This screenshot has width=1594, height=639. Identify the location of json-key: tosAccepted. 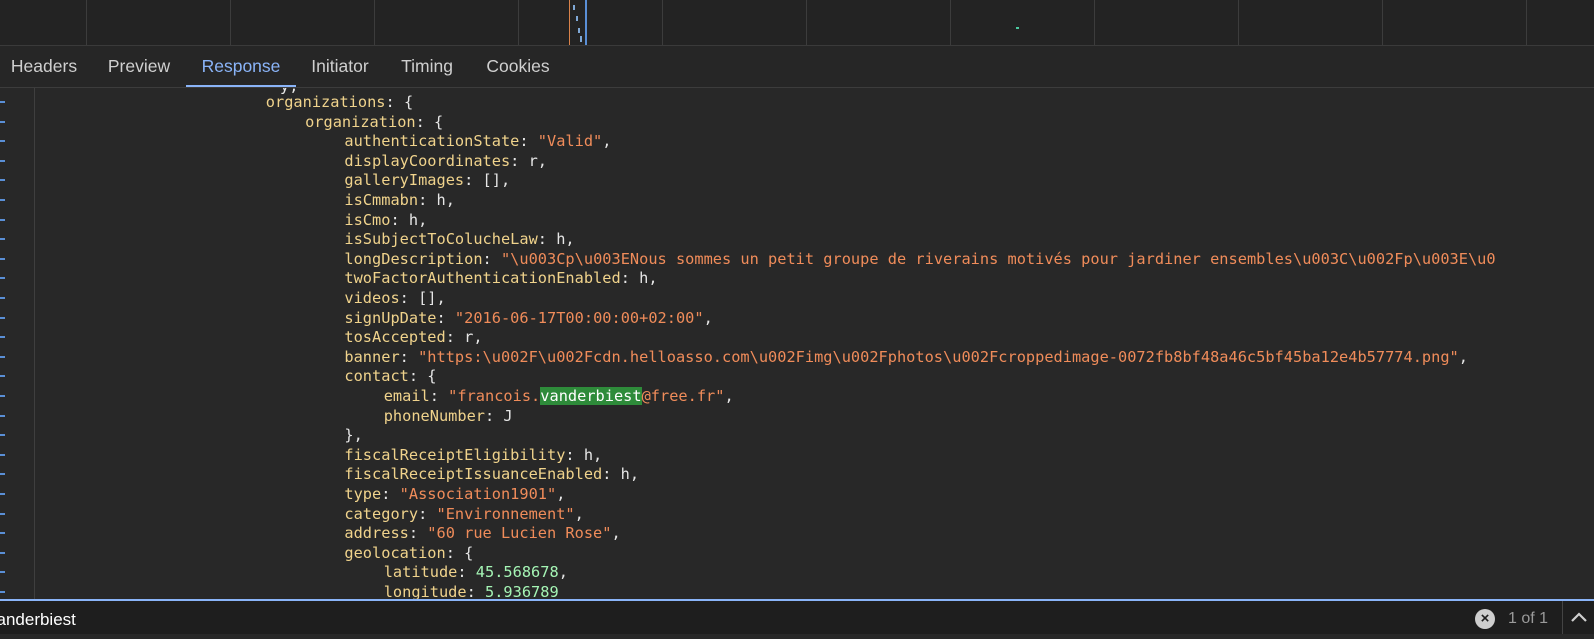
(395, 337).